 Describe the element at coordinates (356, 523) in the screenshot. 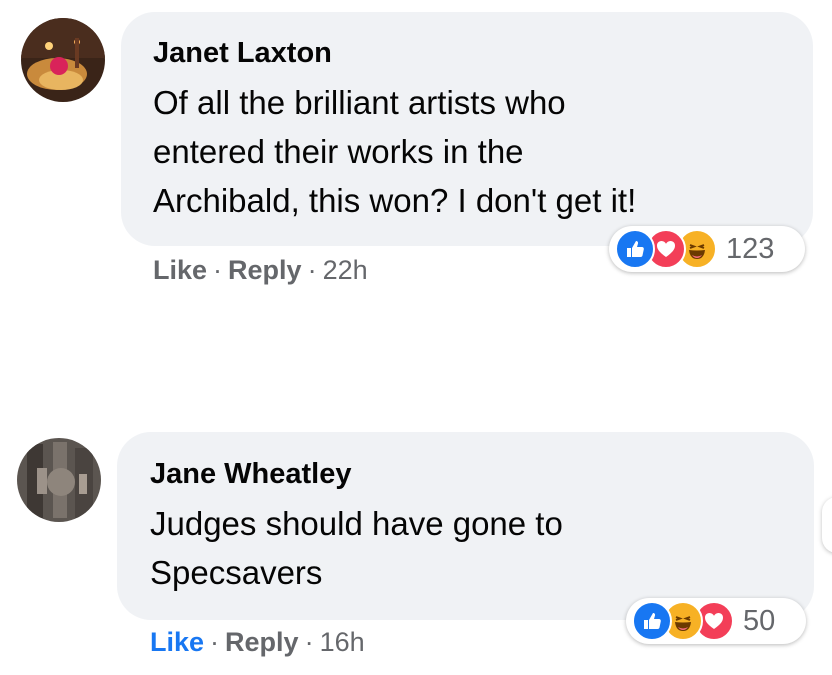

I see `comment-text-line: Judges should have gone to` at that location.